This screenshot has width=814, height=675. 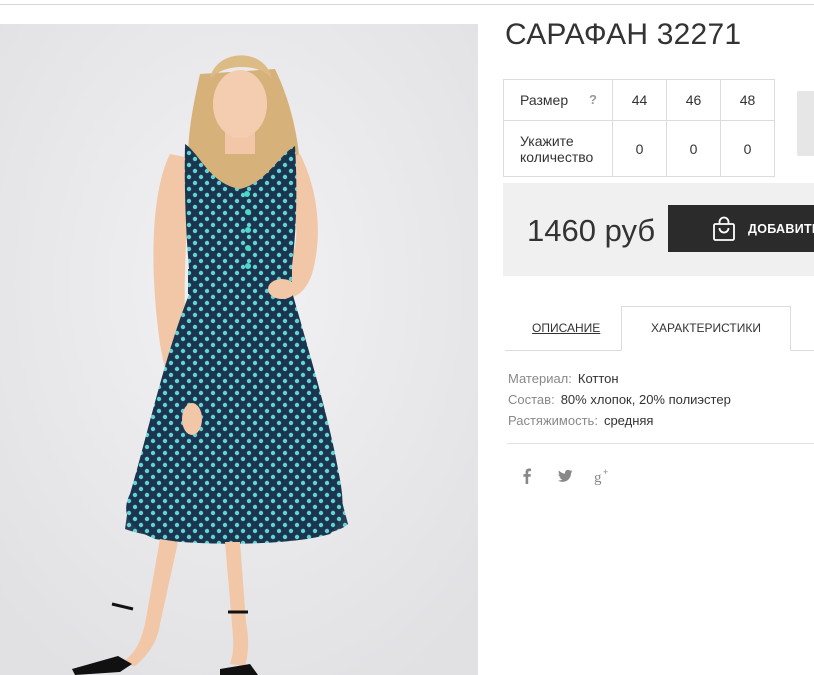 I want to click on tab-characteristics: ХАРАКТЕРИСТИКИ, so click(x=706, y=328).